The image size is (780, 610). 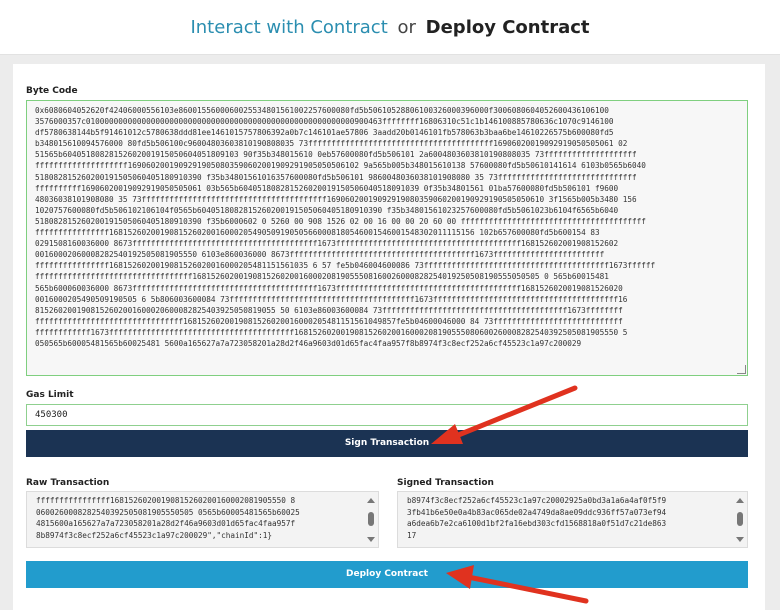 What do you see at coordinates (387, 574) in the screenshot?
I see `deploy-contract-button: Deploy Contract` at bounding box center [387, 574].